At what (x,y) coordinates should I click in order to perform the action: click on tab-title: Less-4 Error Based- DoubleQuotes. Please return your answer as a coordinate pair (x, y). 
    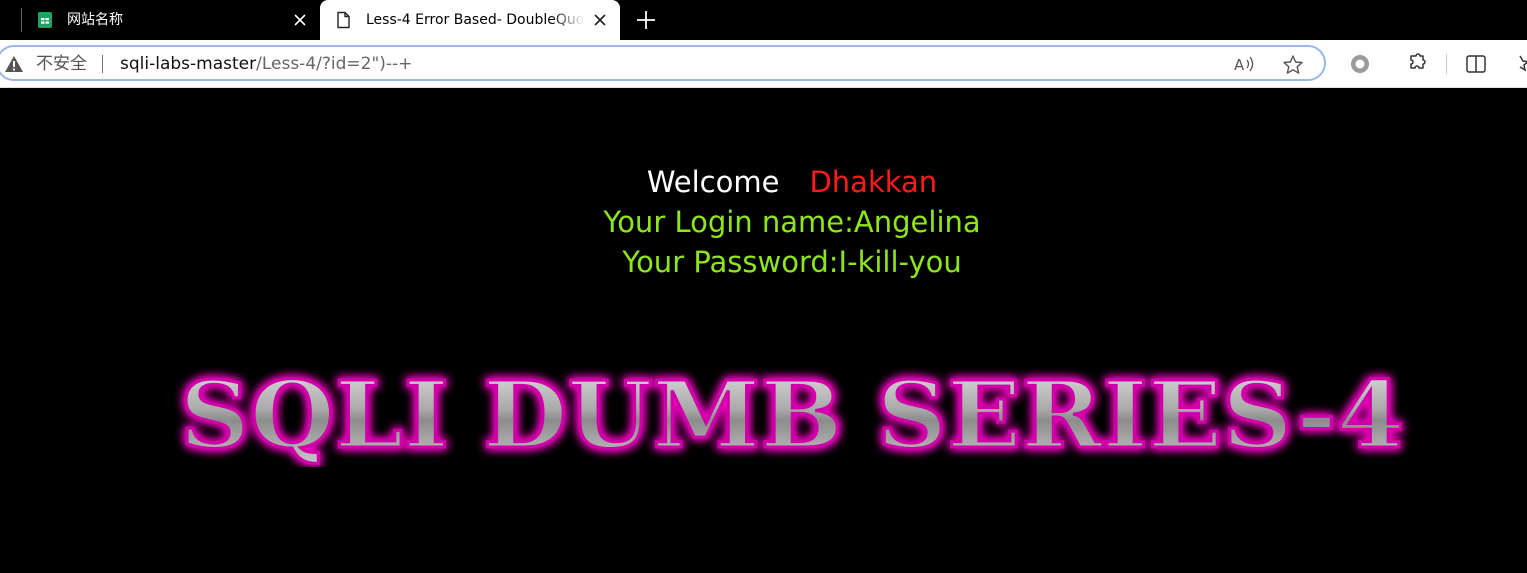
    Looking at the image, I should click on (475, 20).